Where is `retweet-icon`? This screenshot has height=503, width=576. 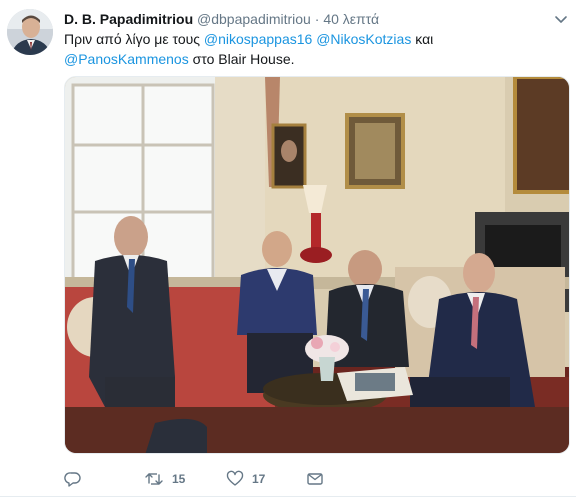
retweet-icon is located at coordinates (154, 479).